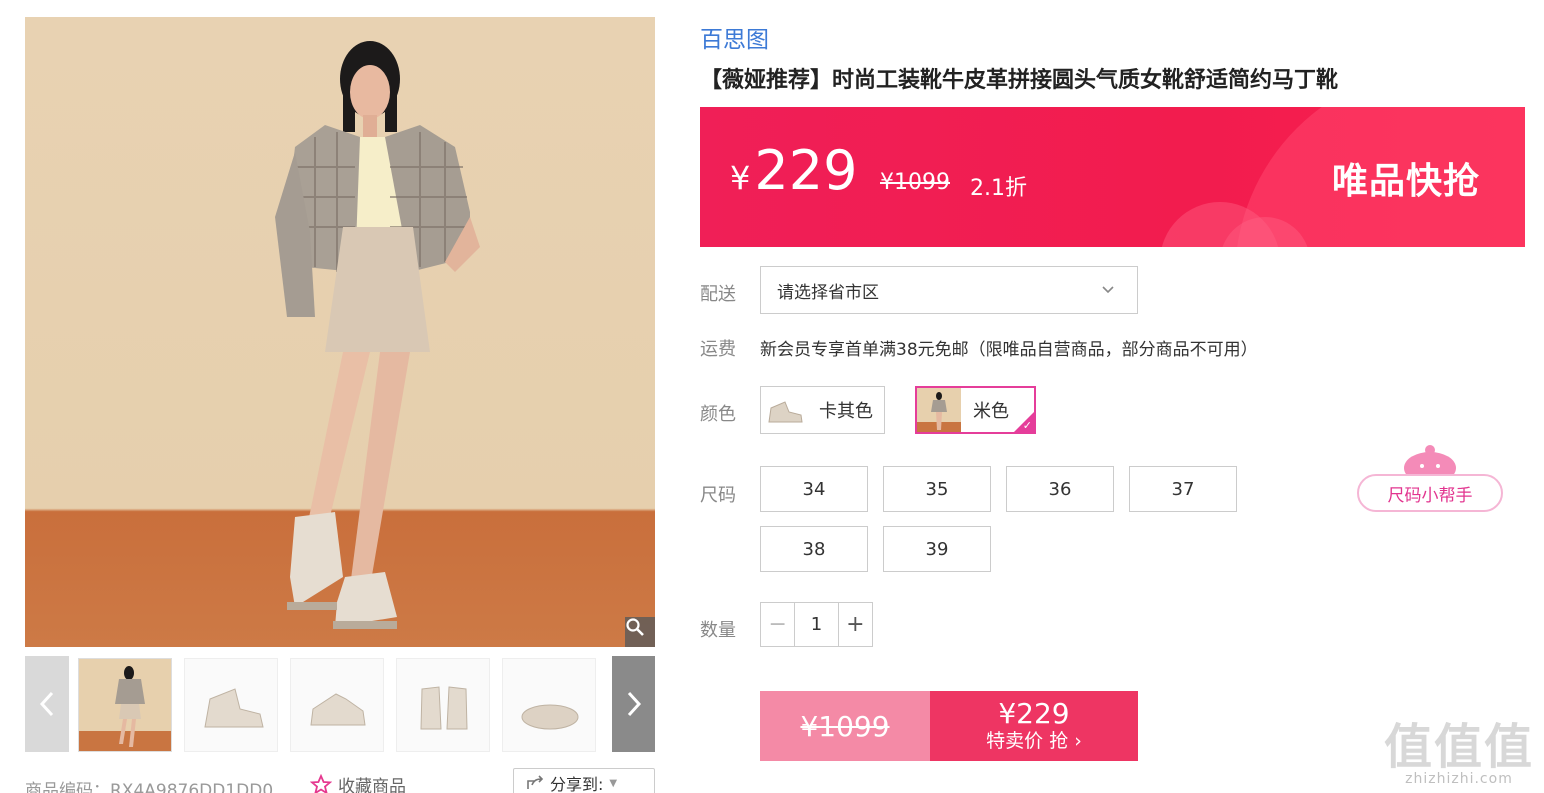  What do you see at coordinates (777, 624) in the screenshot?
I see `quantity-decrease-button: −` at bounding box center [777, 624].